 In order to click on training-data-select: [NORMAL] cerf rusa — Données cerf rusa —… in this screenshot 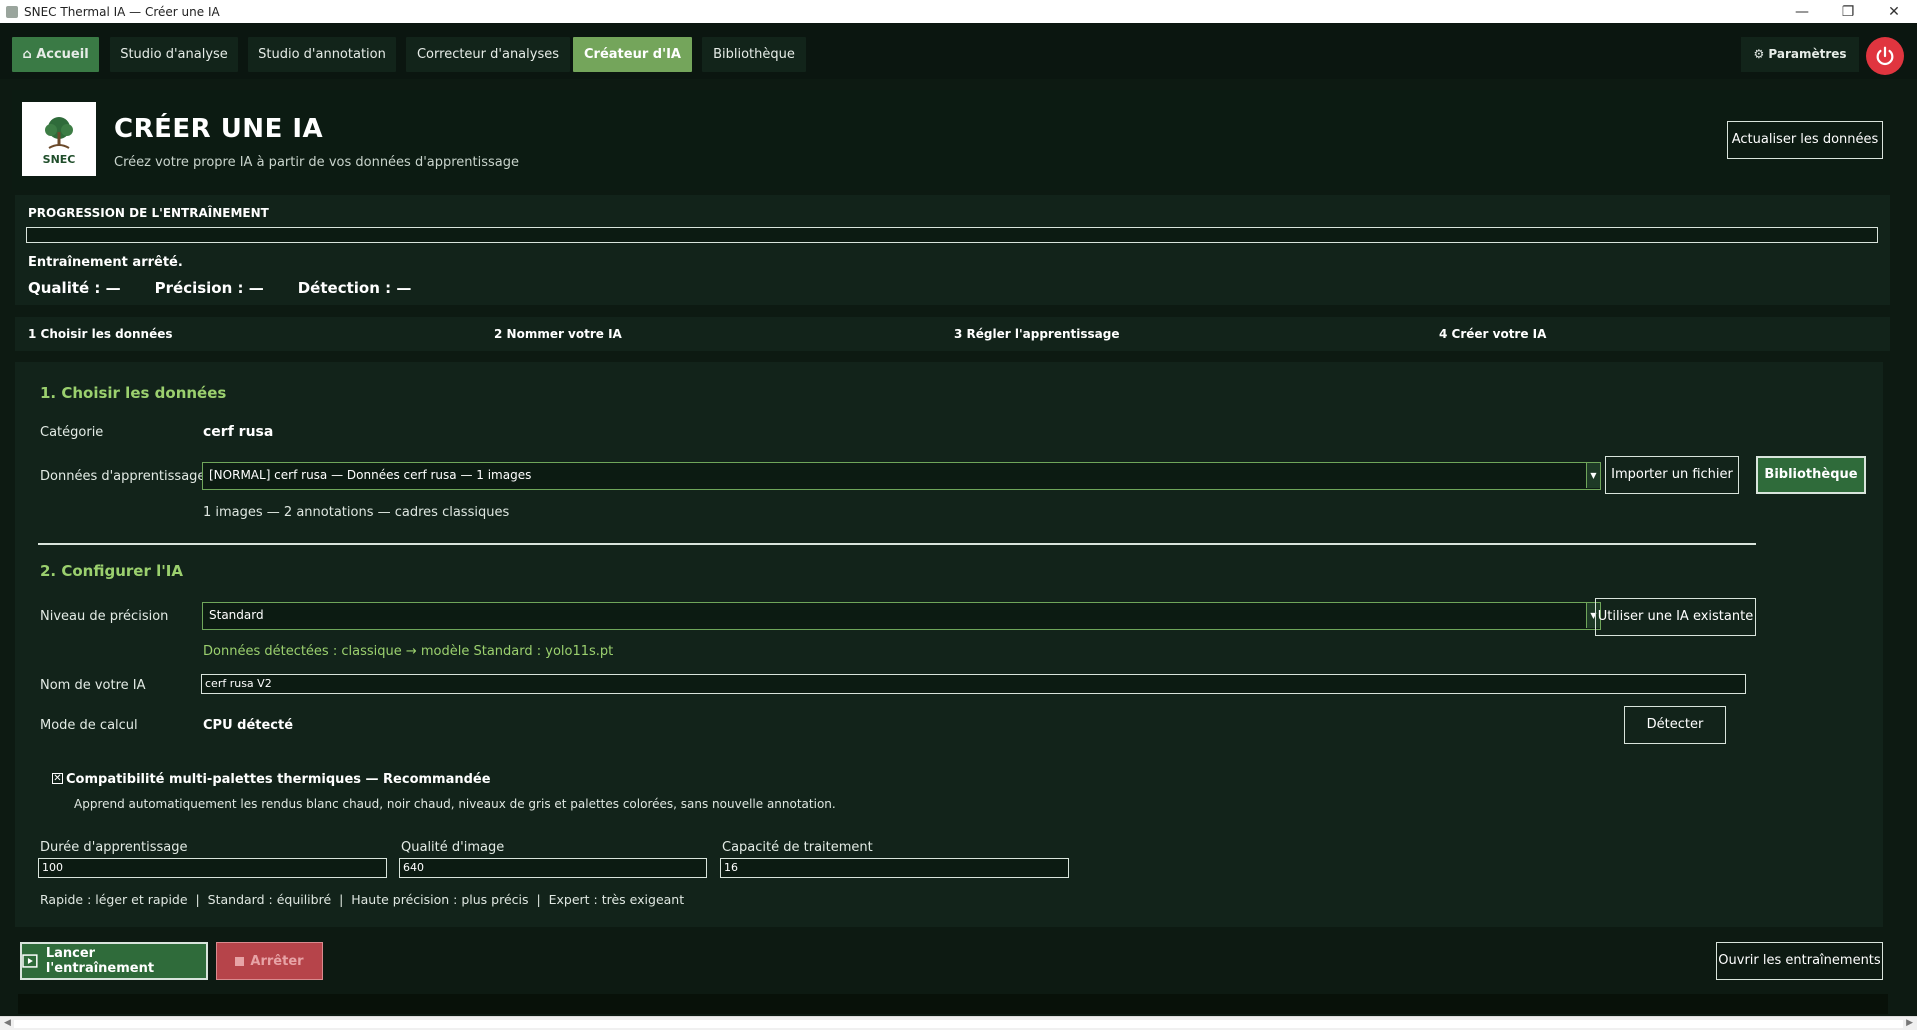, I will do `click(901, 476)`.